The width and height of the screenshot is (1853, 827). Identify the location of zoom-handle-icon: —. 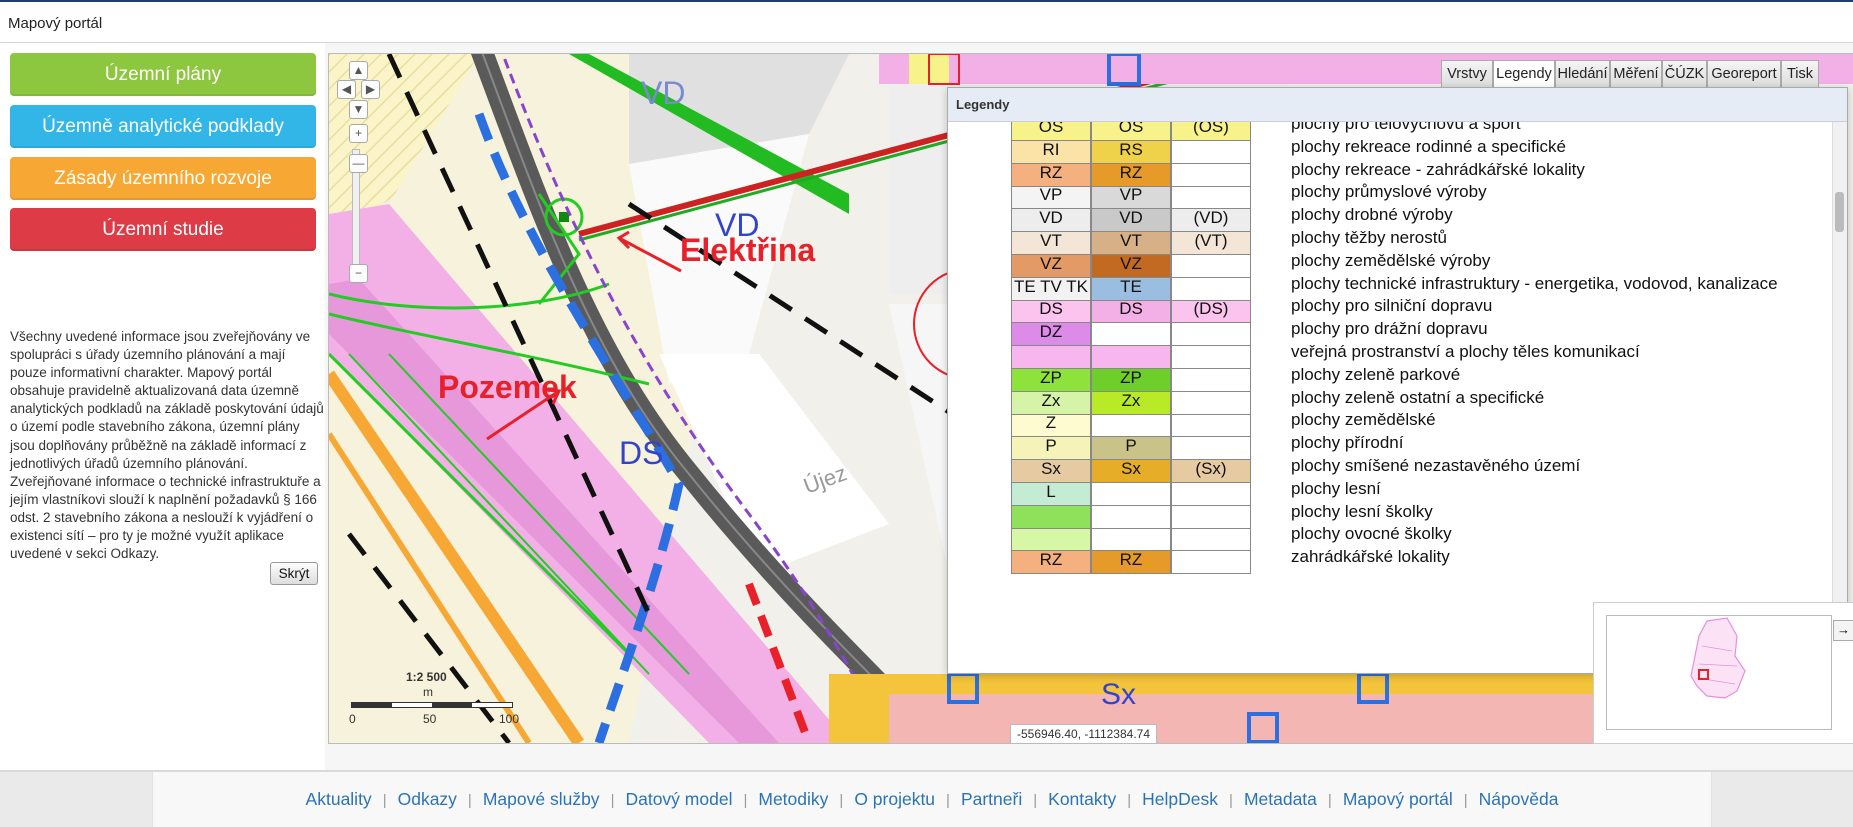
(358, 163).